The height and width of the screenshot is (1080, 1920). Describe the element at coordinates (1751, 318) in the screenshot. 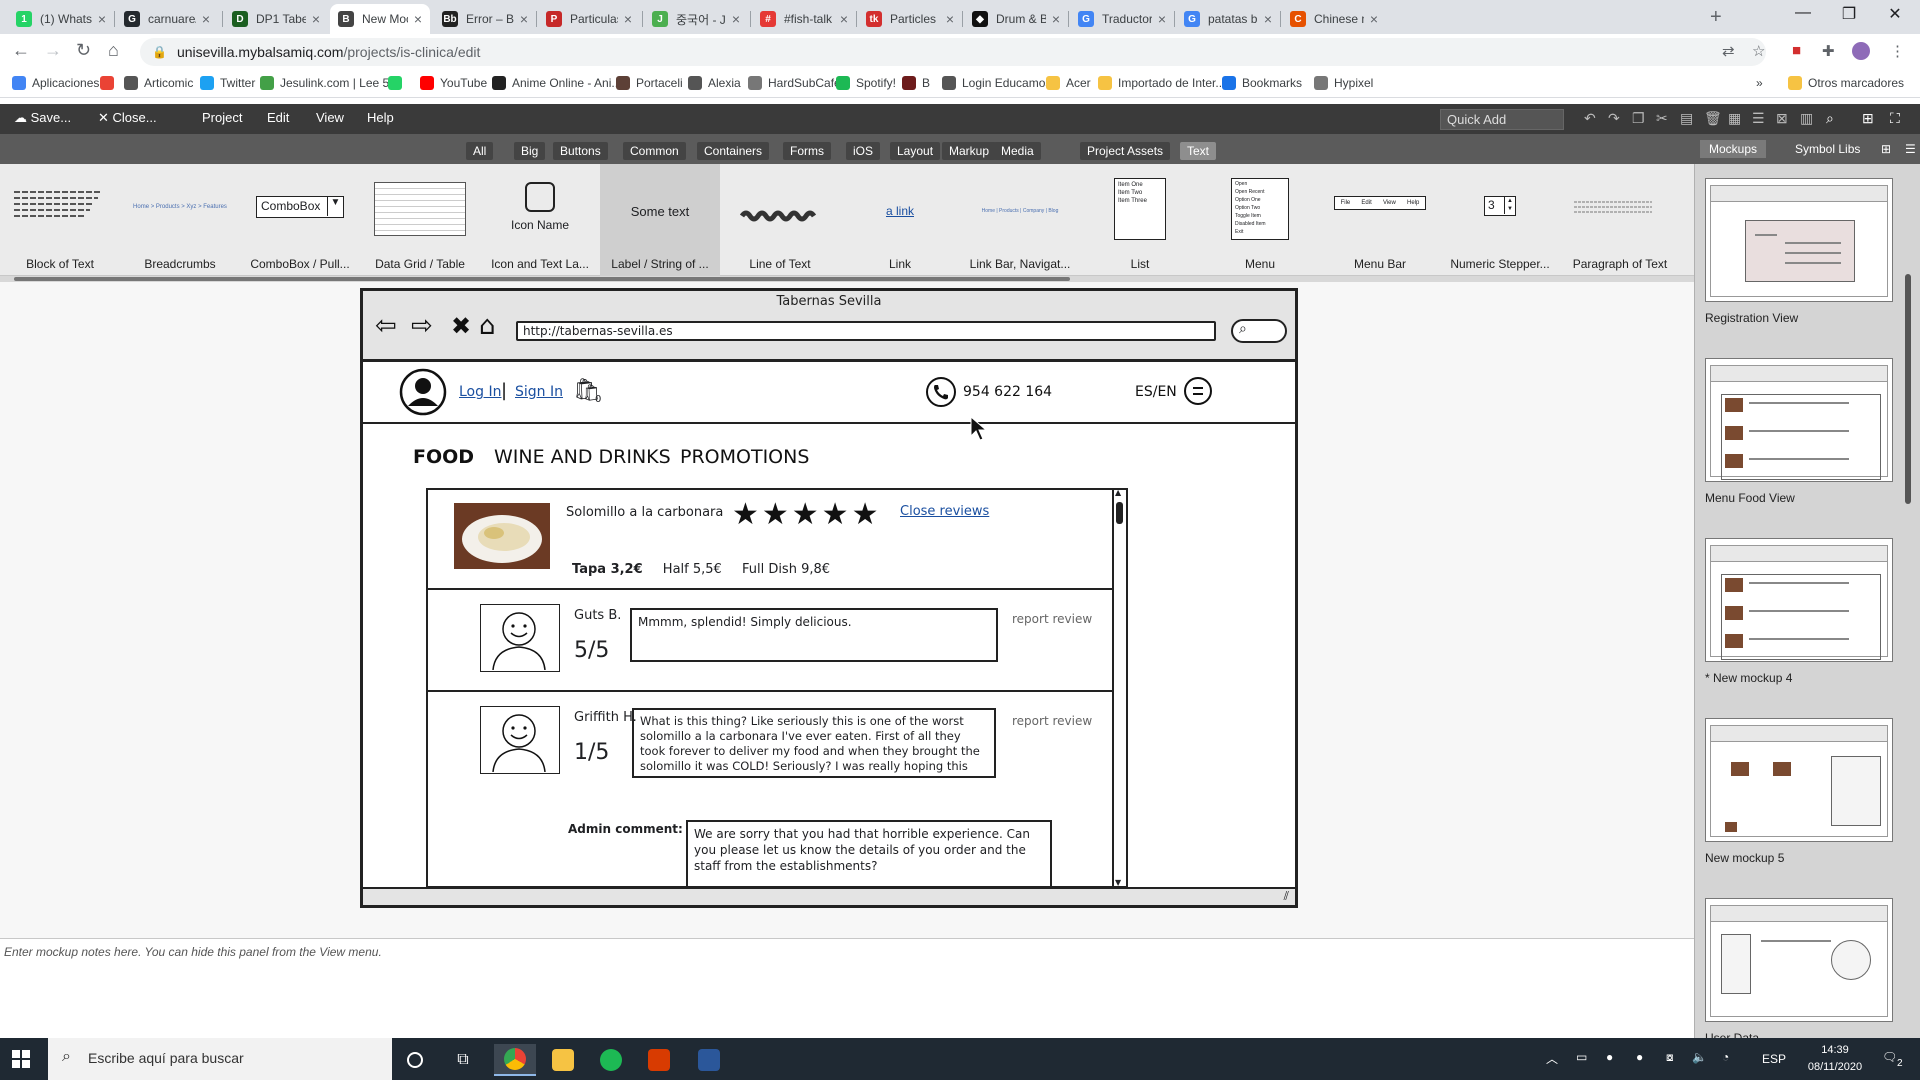

I see `mockup-thumbnail-label: Registration View` at that location.